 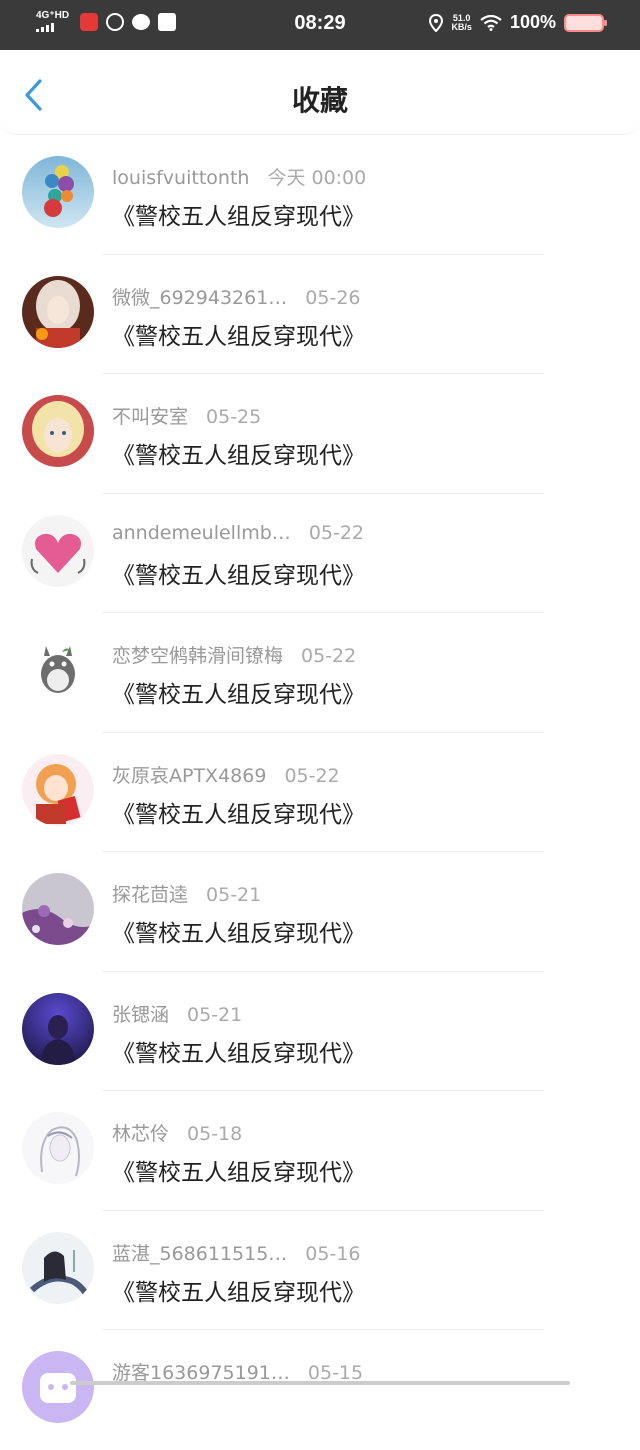 What do you see at coordinates (320, 1390) in the screenshot?
I see `list-item: 游客1636975191… 05-15` at bounding box center [320, 1390].